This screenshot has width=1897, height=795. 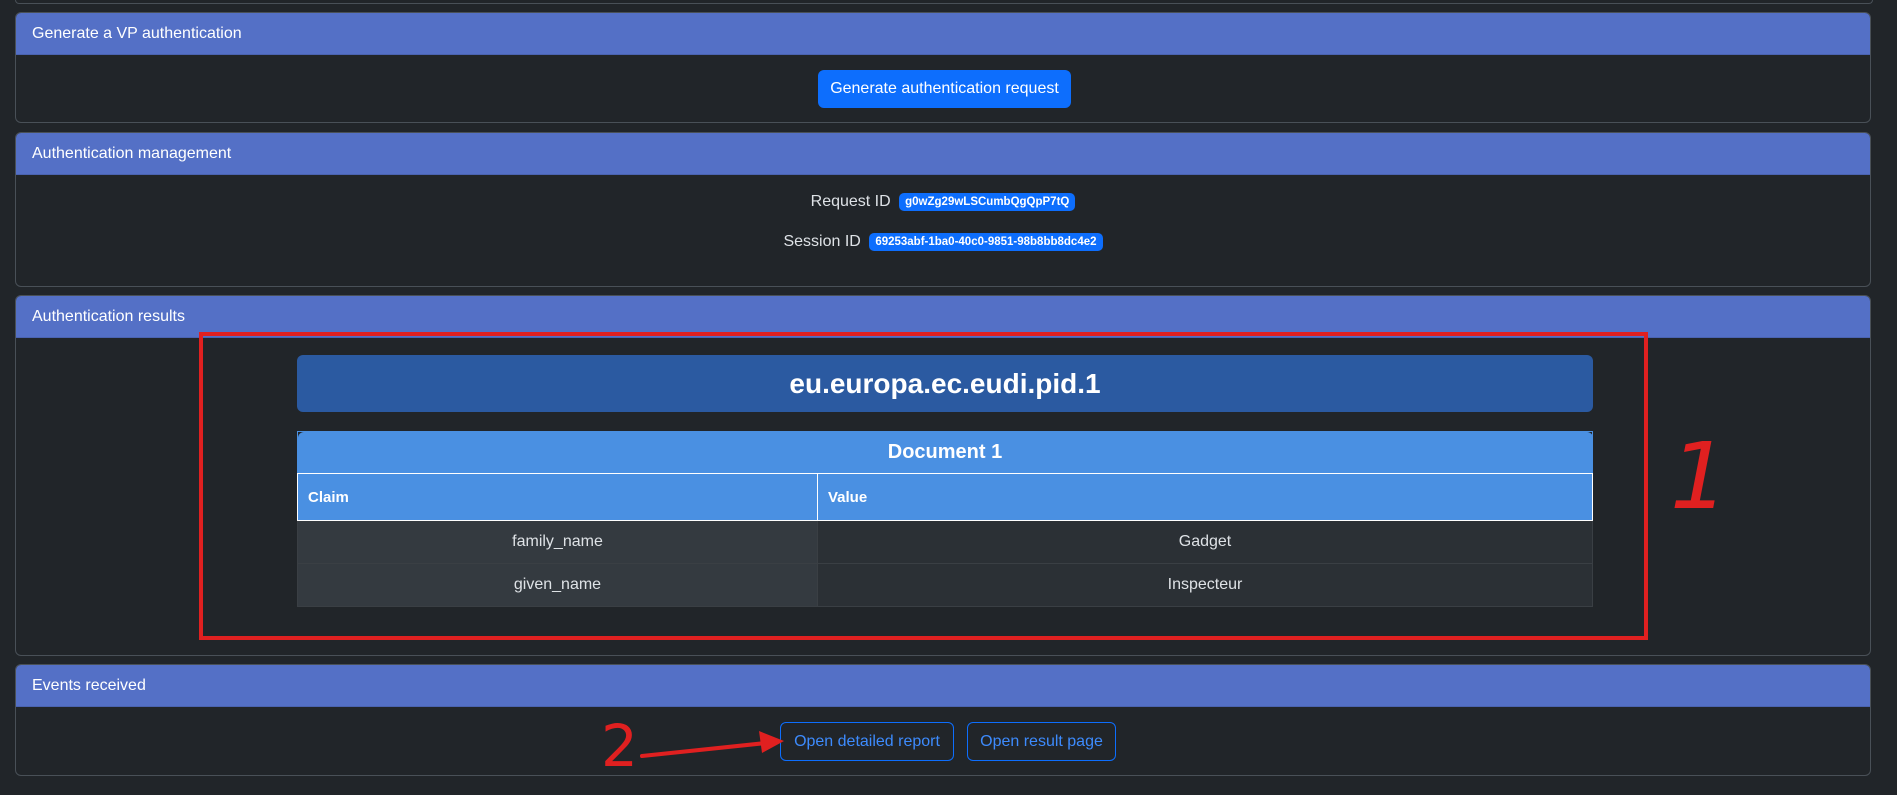 I want to click on open-detailed-report-button: Open detailed report, so click(x=867, y=741).